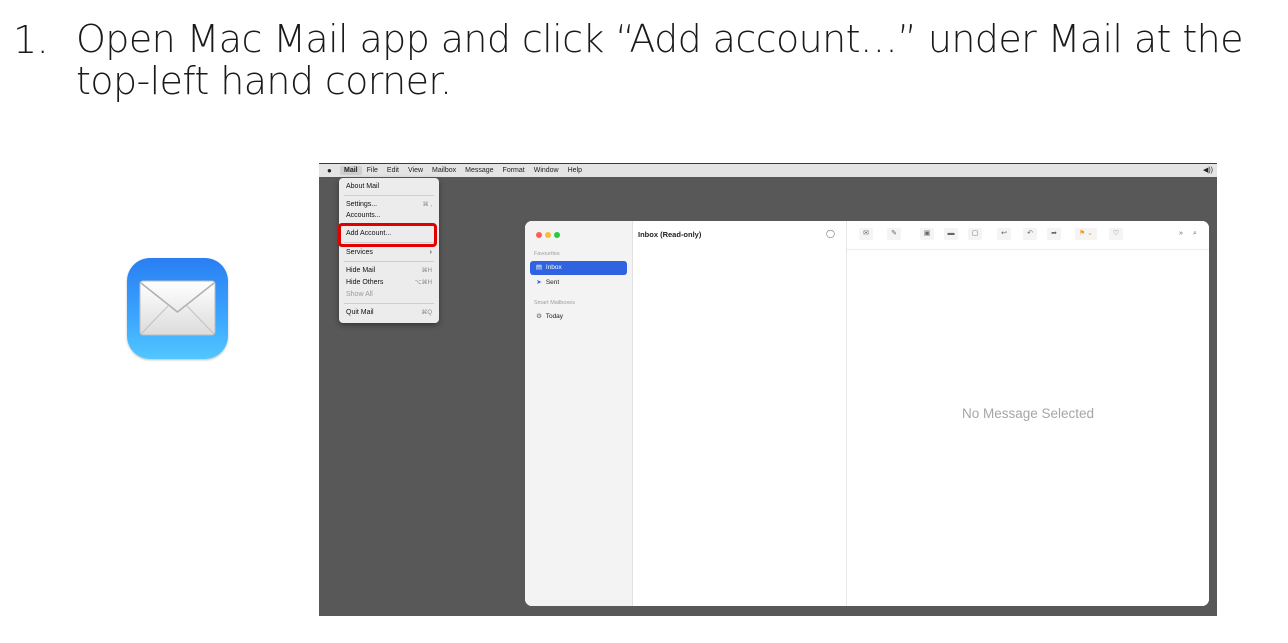 Image resolution: width=1288 pixels, height=643 pixels. Describe the element at coordinates (740, 413) in the screenshot. I see `message-list: Inbox (Read-only) ◯` at that location.